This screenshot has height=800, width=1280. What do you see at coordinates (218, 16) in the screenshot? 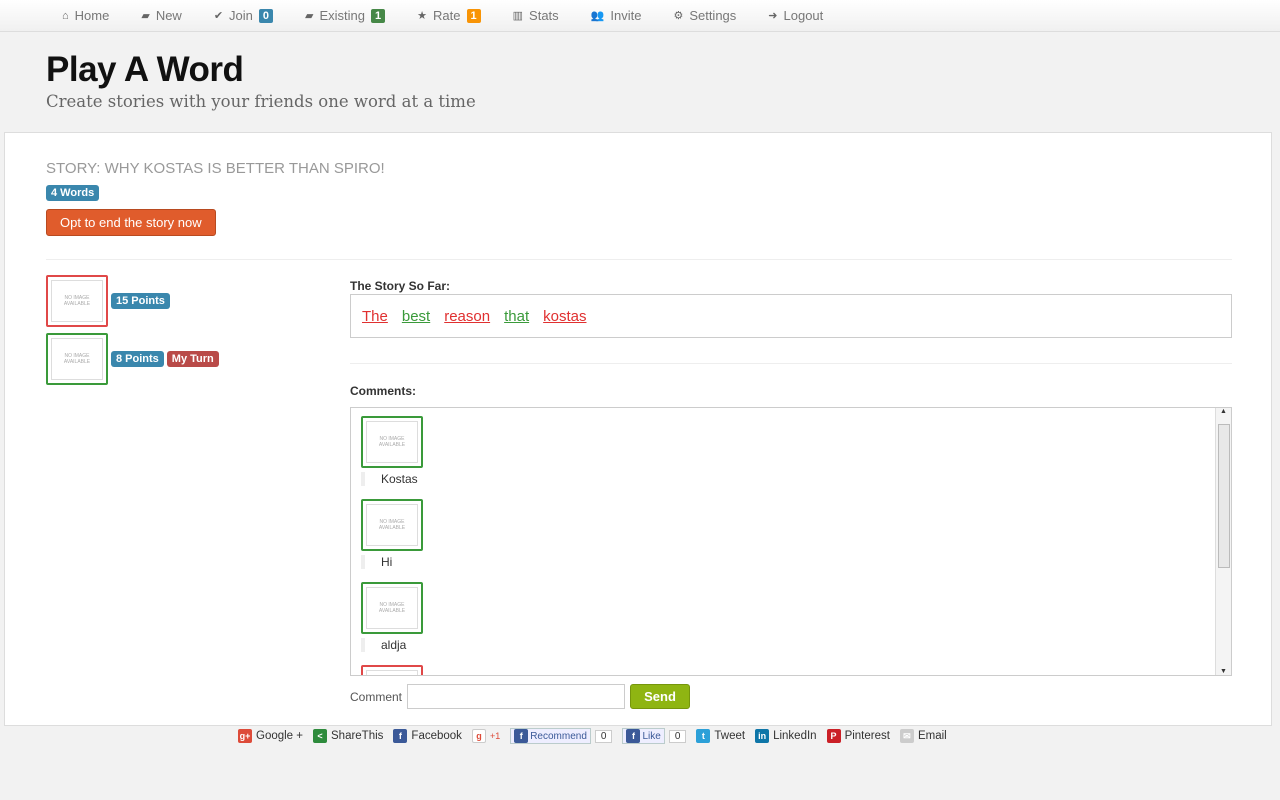
I see `check-icon: ✔` at bounding box center [218, 16].